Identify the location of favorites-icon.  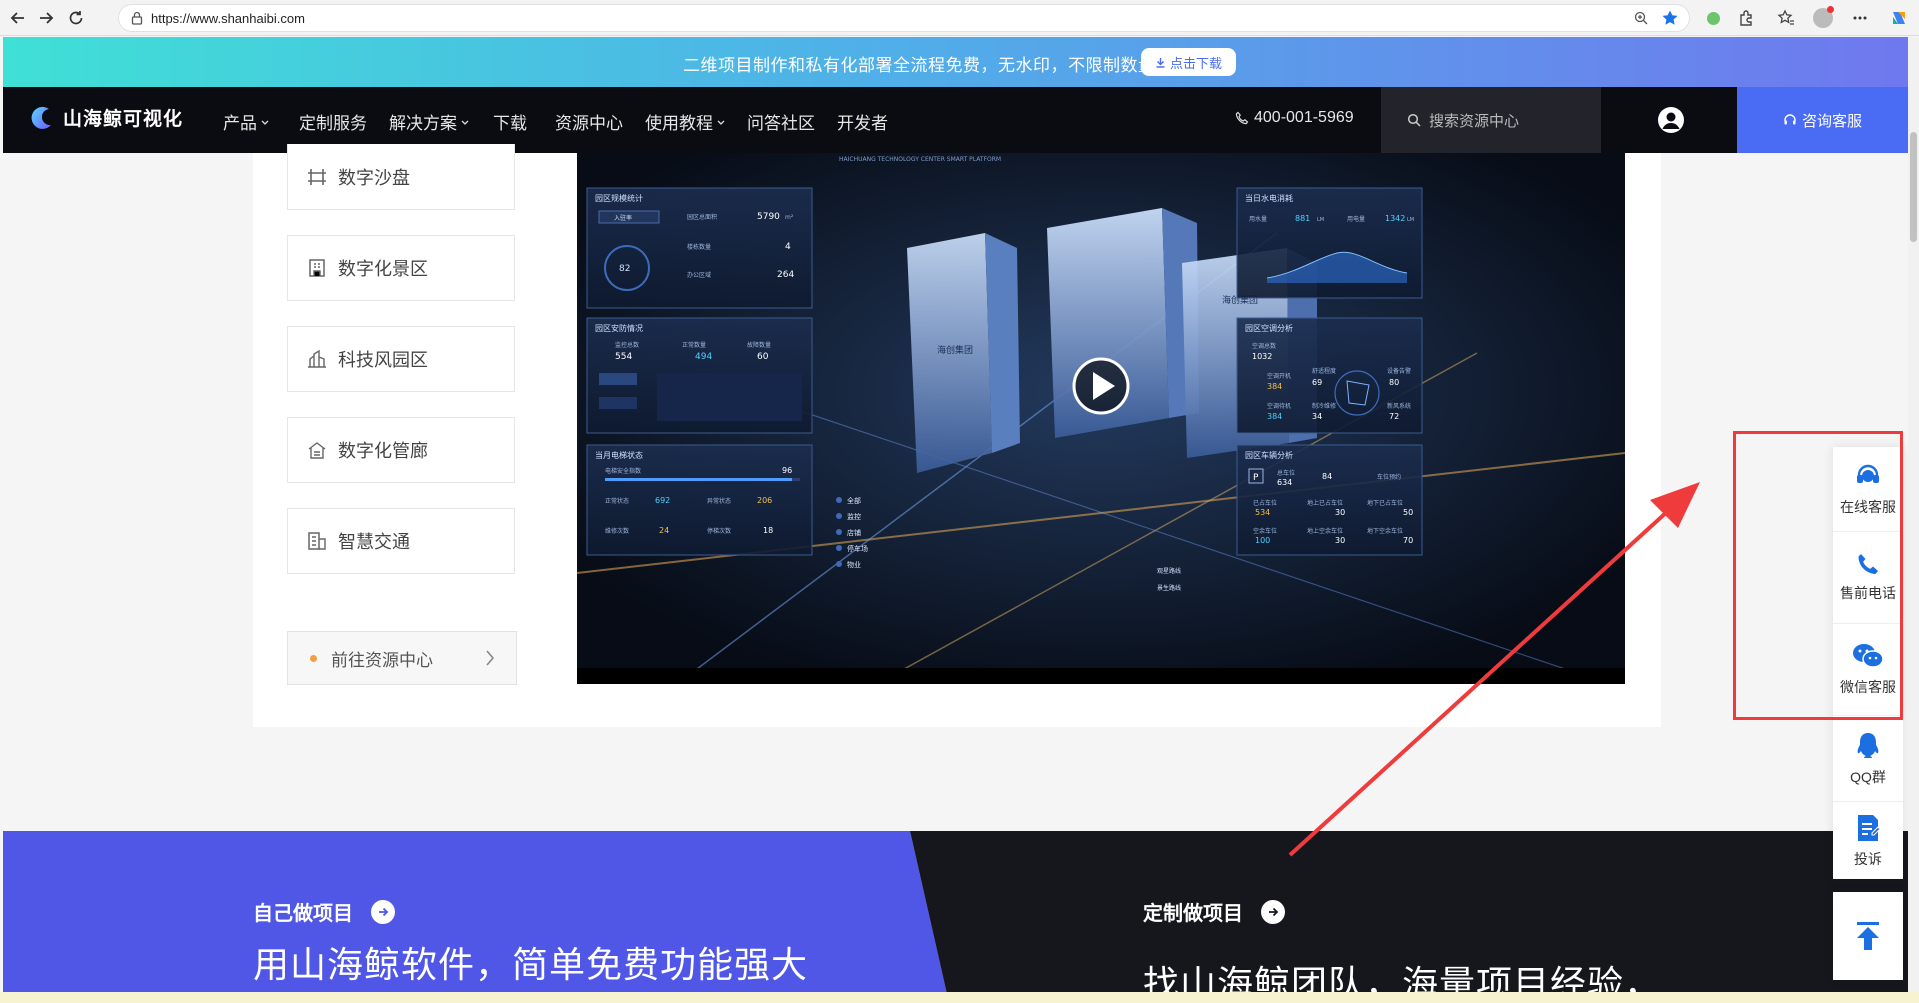
(1786, 18).